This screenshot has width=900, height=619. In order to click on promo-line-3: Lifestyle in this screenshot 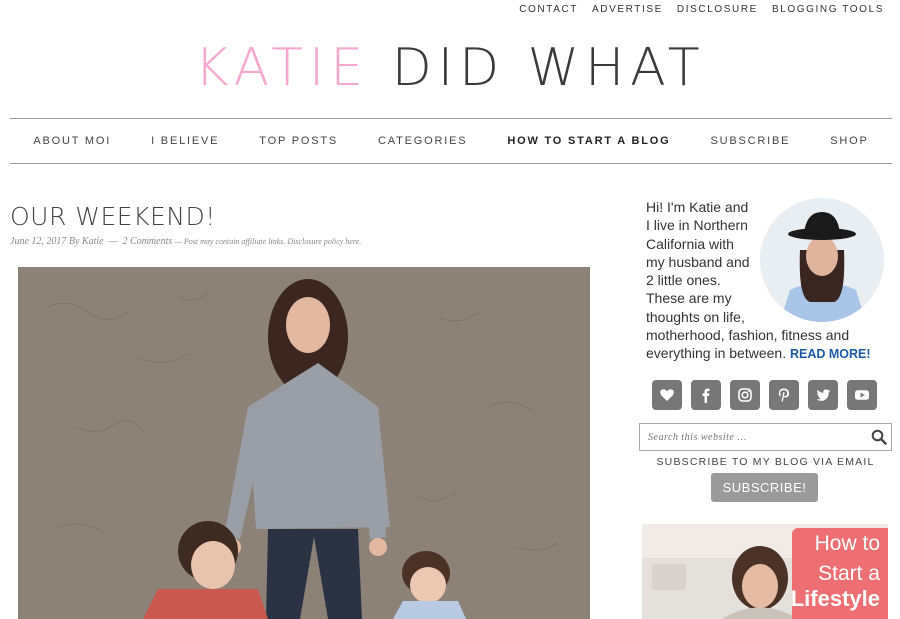, I will do `click(835, 598)`.